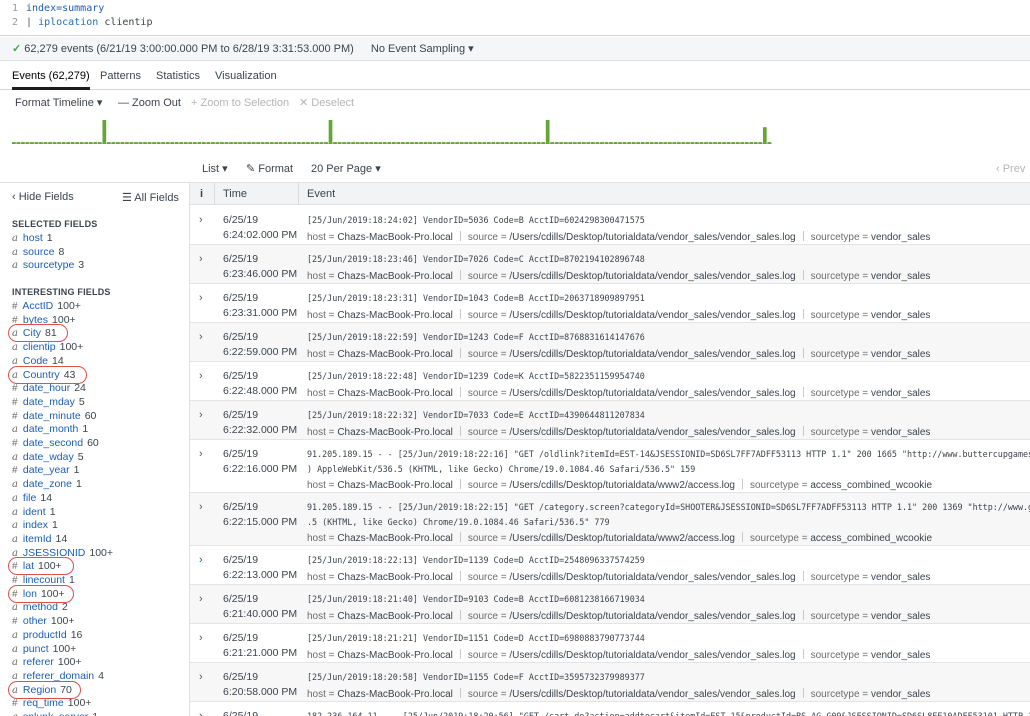  Describe the element at coordinates (55, 443) in the screenshot. I see `field-date-second: # date_second 60` at that location.